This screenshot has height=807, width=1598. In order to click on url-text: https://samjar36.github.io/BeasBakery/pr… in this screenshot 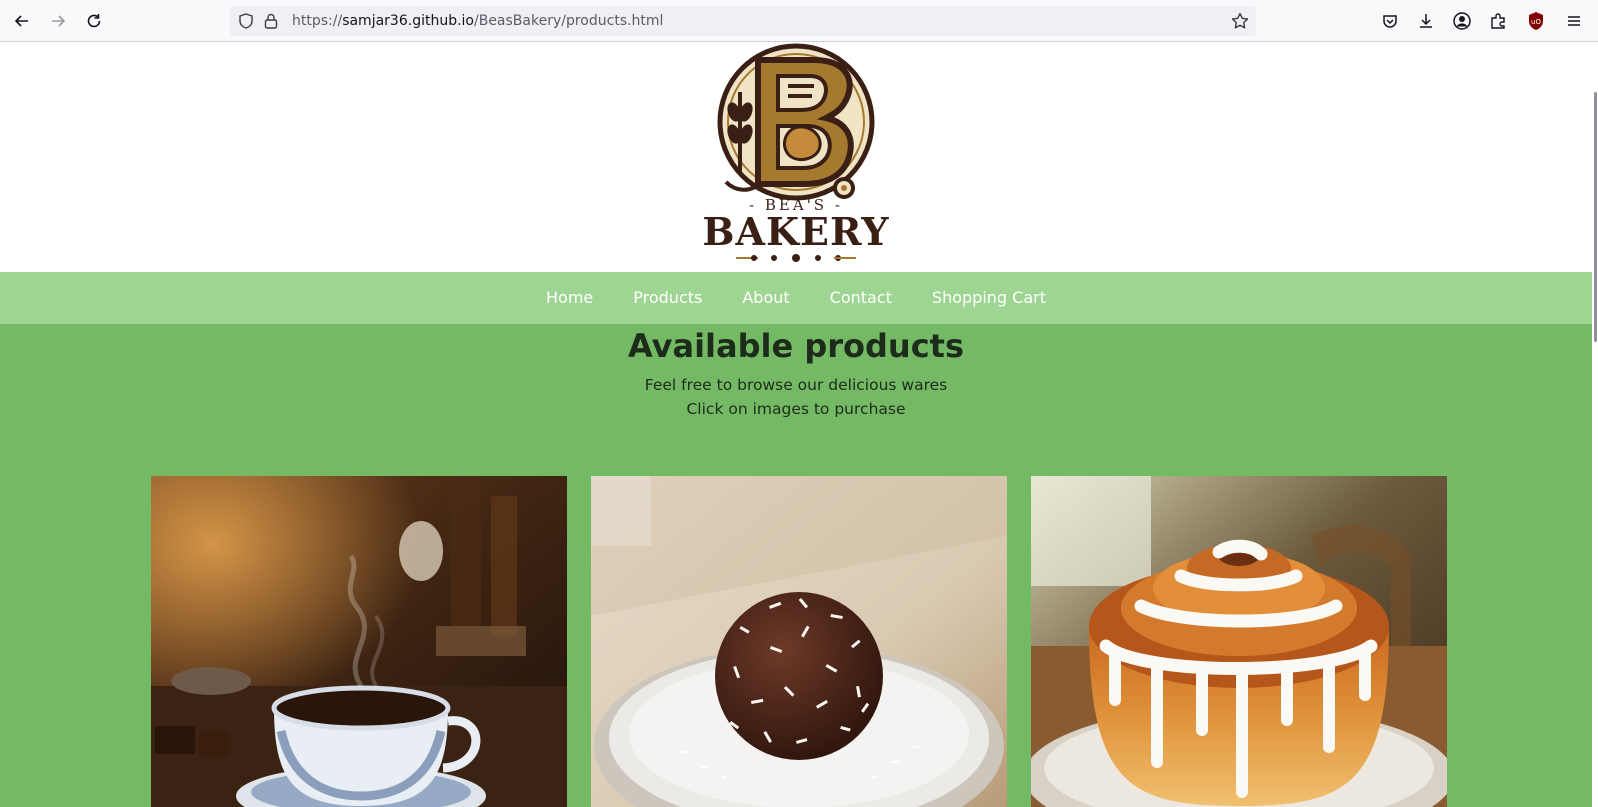, I will do `click(477, 21)`.